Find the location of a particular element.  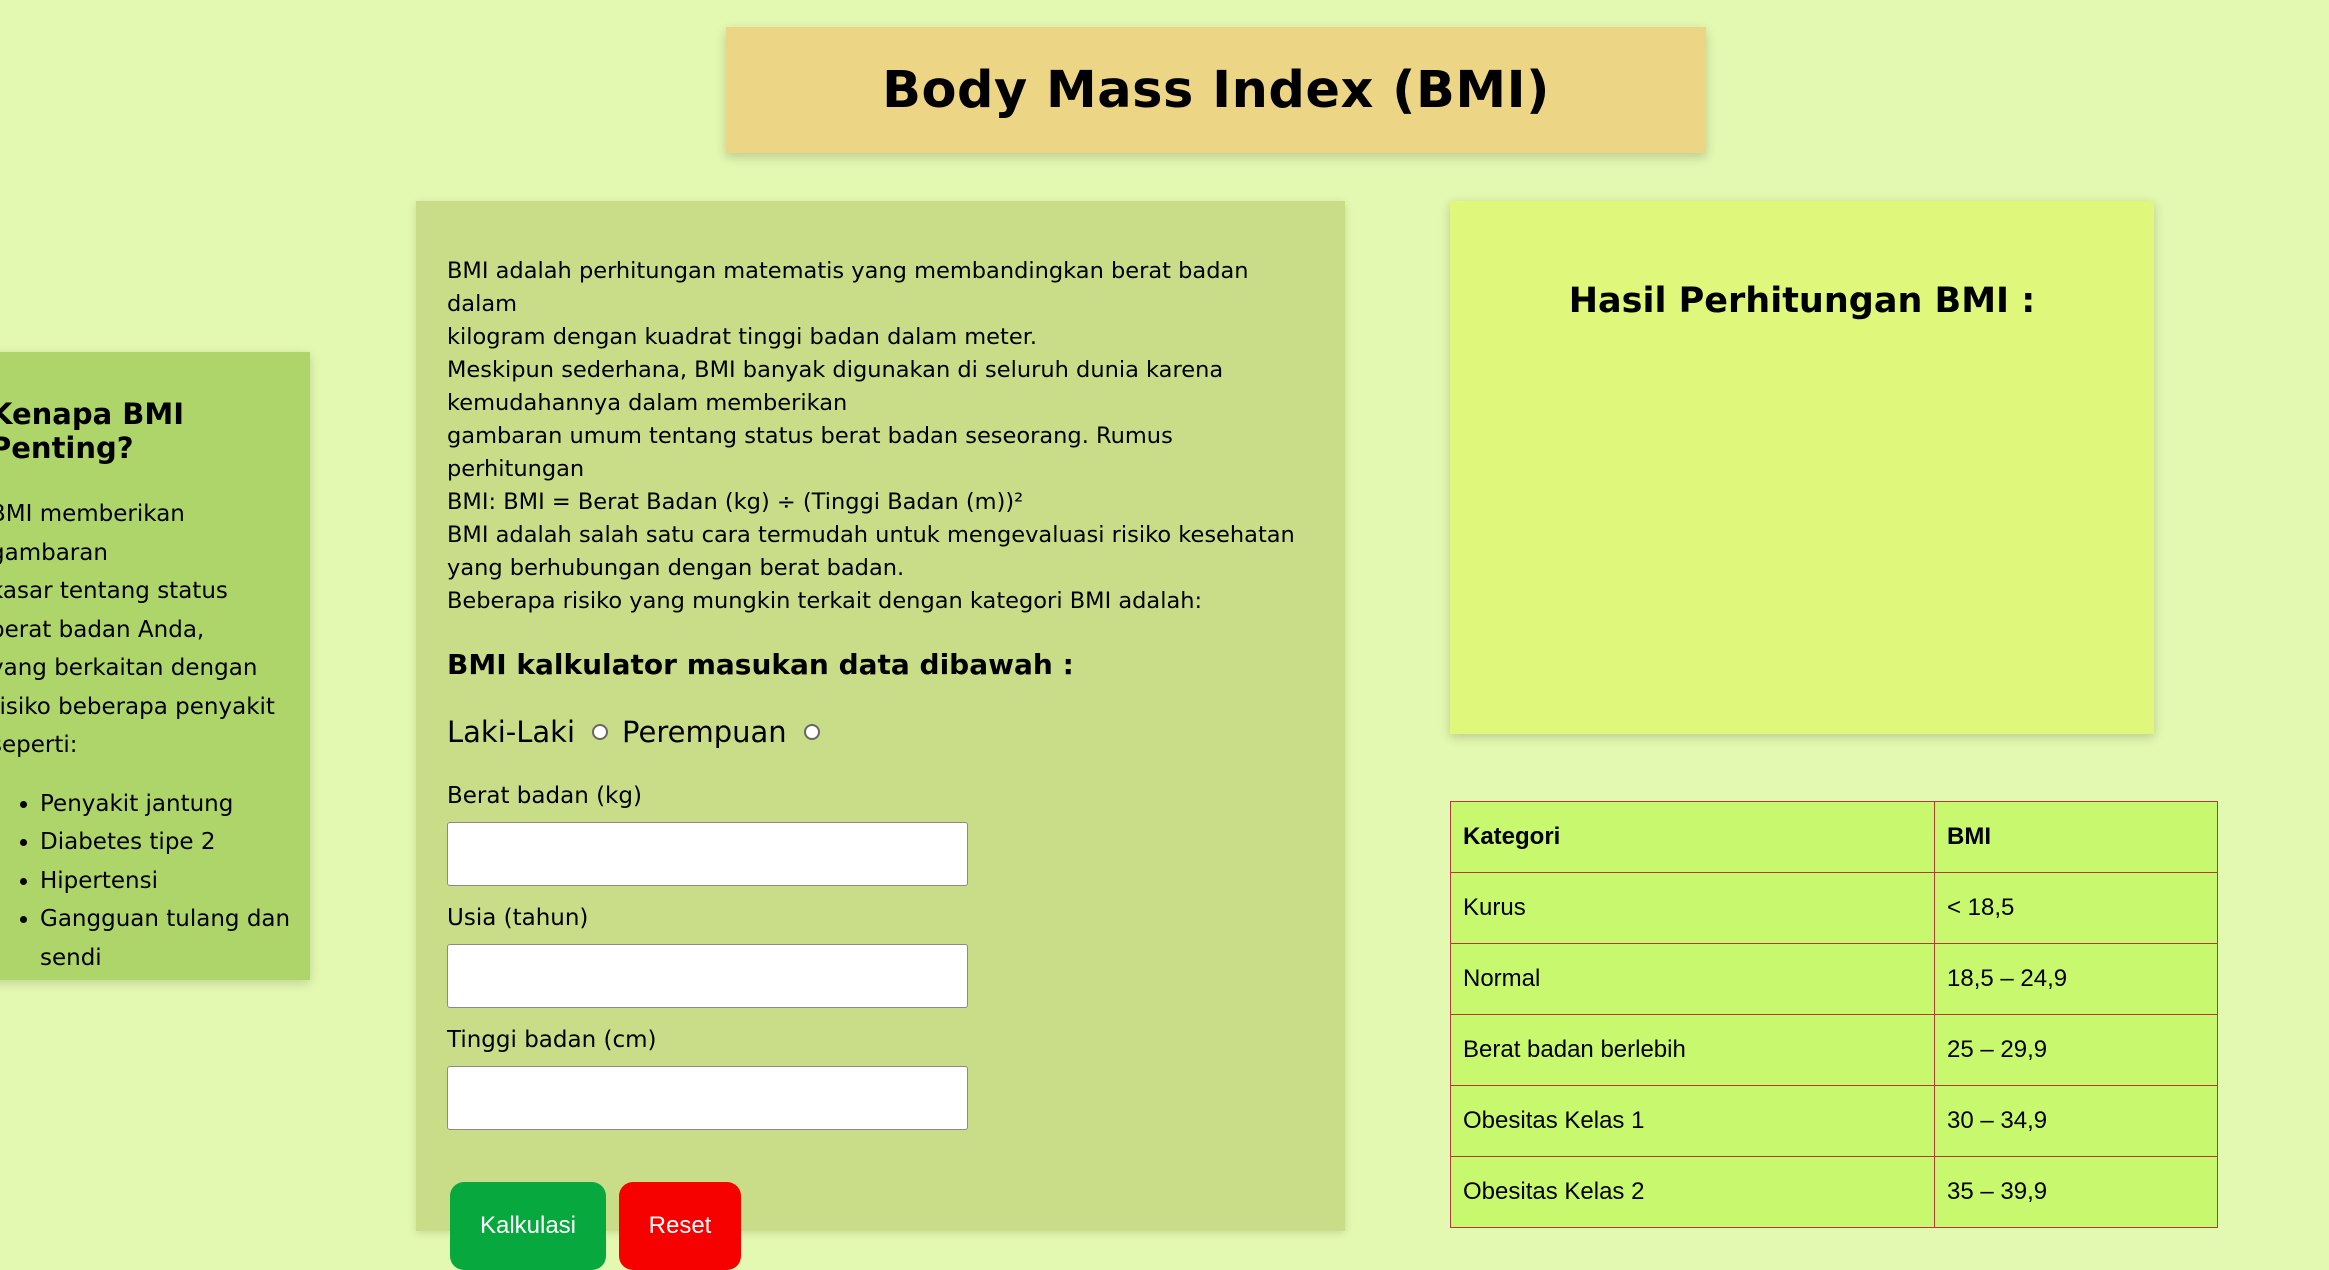

sidebar-title: Kenapa BMI Penting? is located at coordinates (92, 431).